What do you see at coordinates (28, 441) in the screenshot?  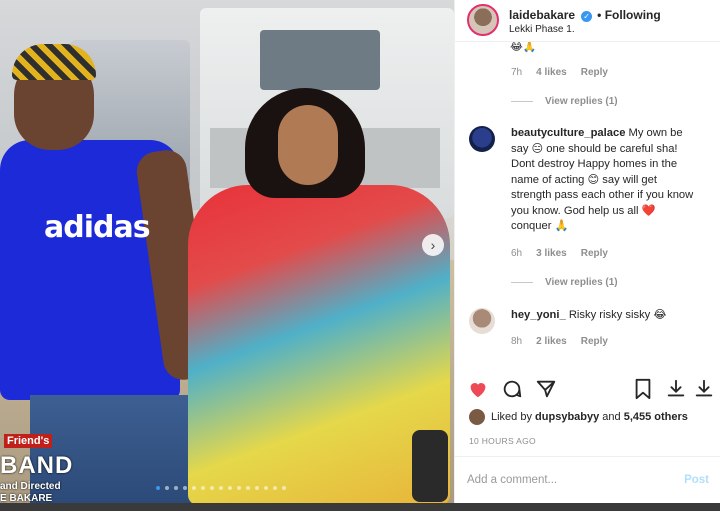 I see `poster-line-1: Friend's` at bounding box center [28, 441].